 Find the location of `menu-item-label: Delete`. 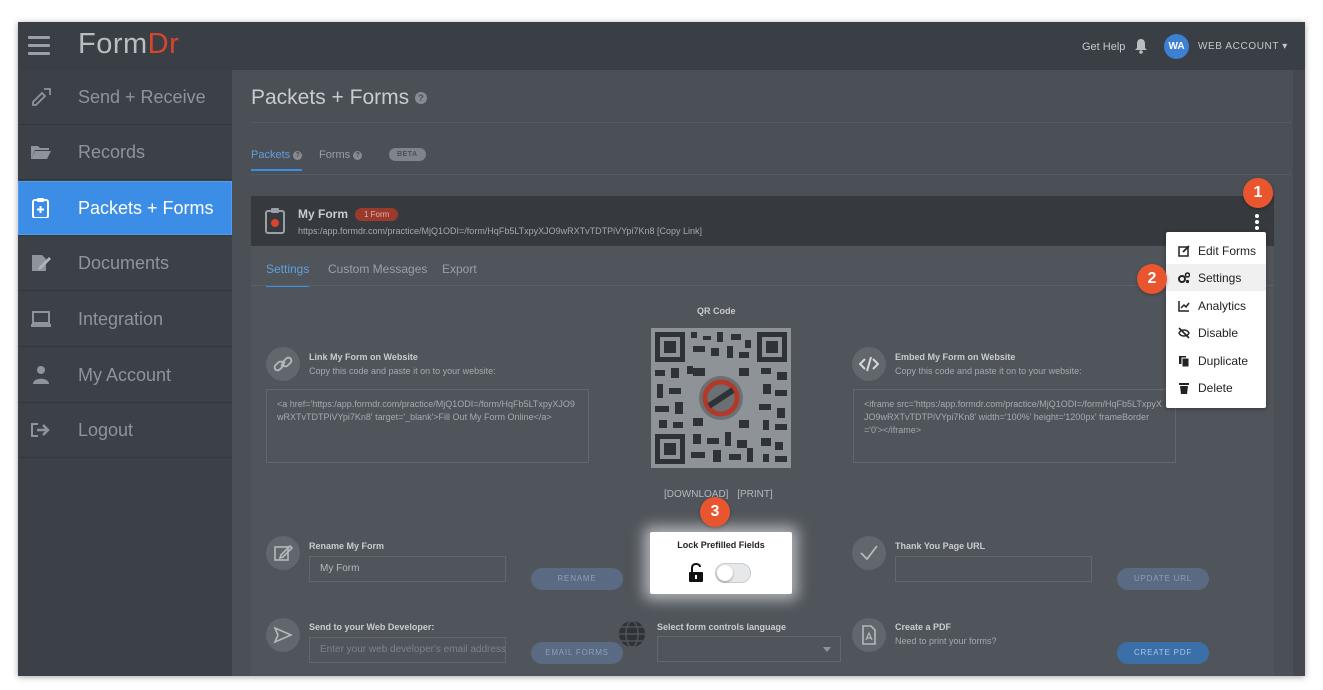

menu-item-label: Delete is located at coordinates (1215, 388).